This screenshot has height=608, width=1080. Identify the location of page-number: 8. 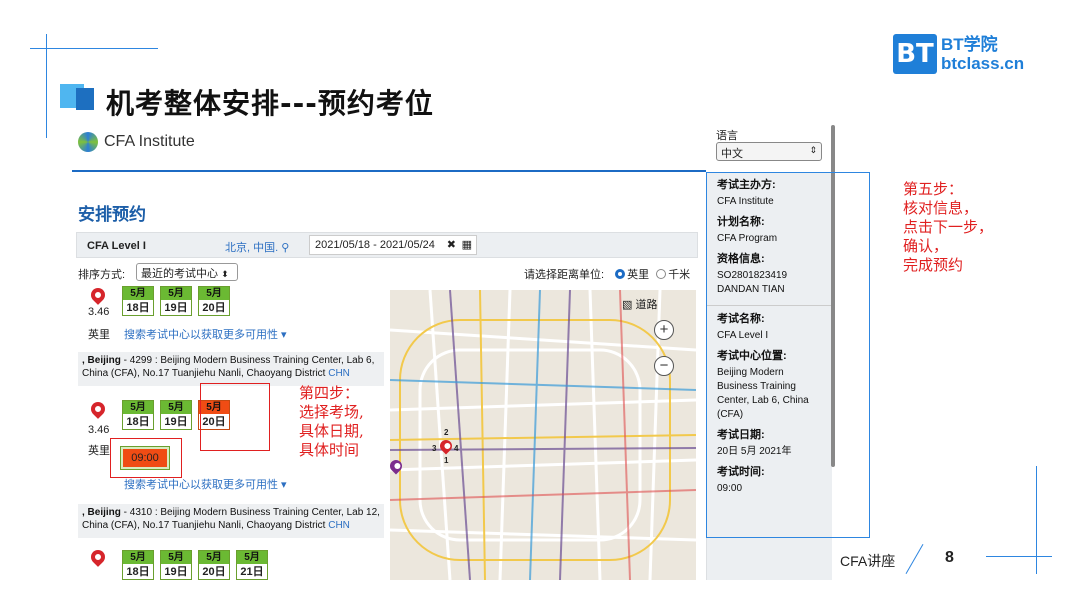
(949, 557).